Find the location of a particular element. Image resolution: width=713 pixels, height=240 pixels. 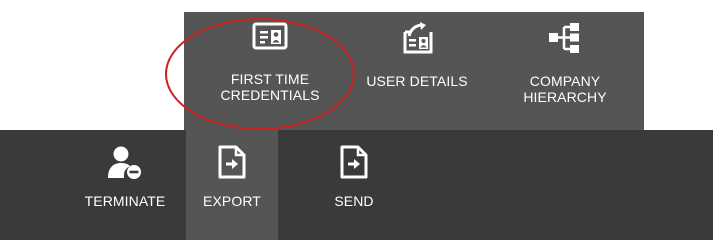

user-details-button: USER DETAILS is located at coordinates (417, 55).